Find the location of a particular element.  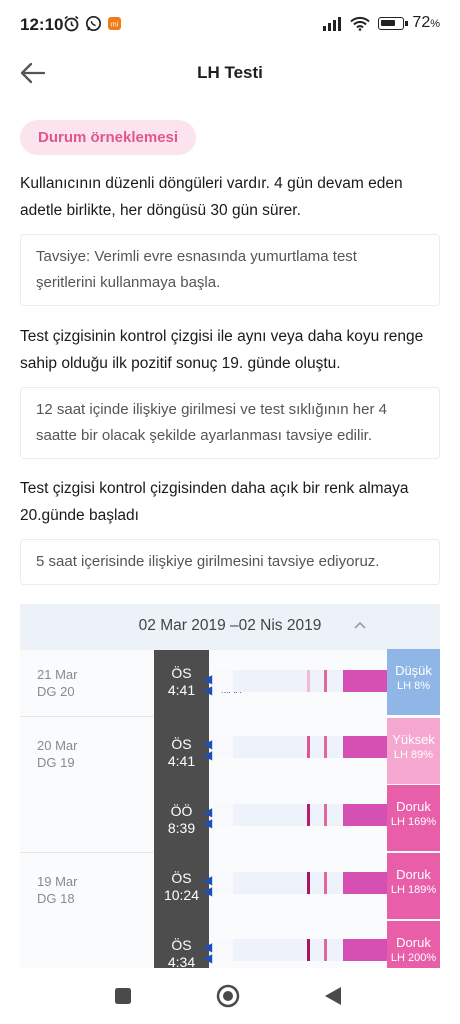

home-icon is located at coordinates (228, 996).